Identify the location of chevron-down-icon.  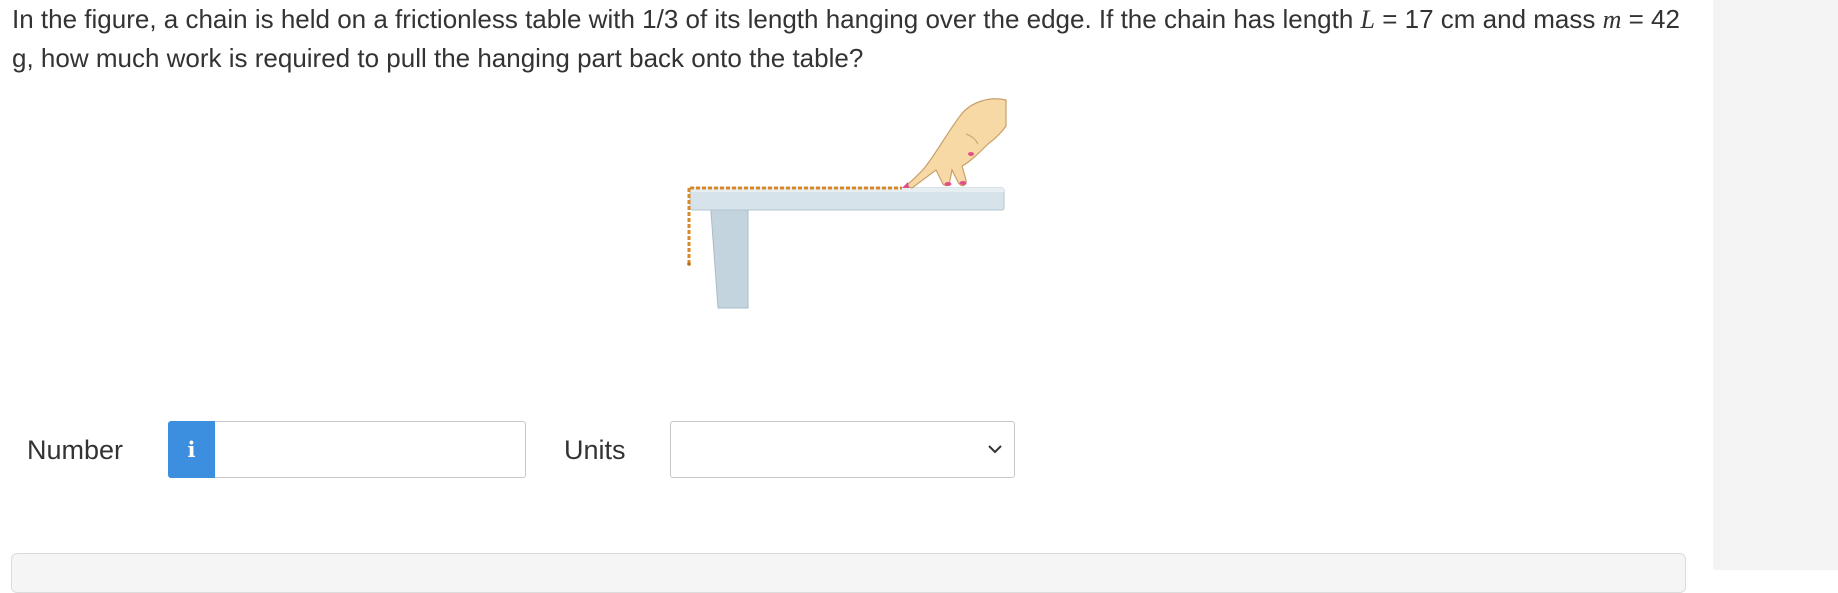
(995, 449).